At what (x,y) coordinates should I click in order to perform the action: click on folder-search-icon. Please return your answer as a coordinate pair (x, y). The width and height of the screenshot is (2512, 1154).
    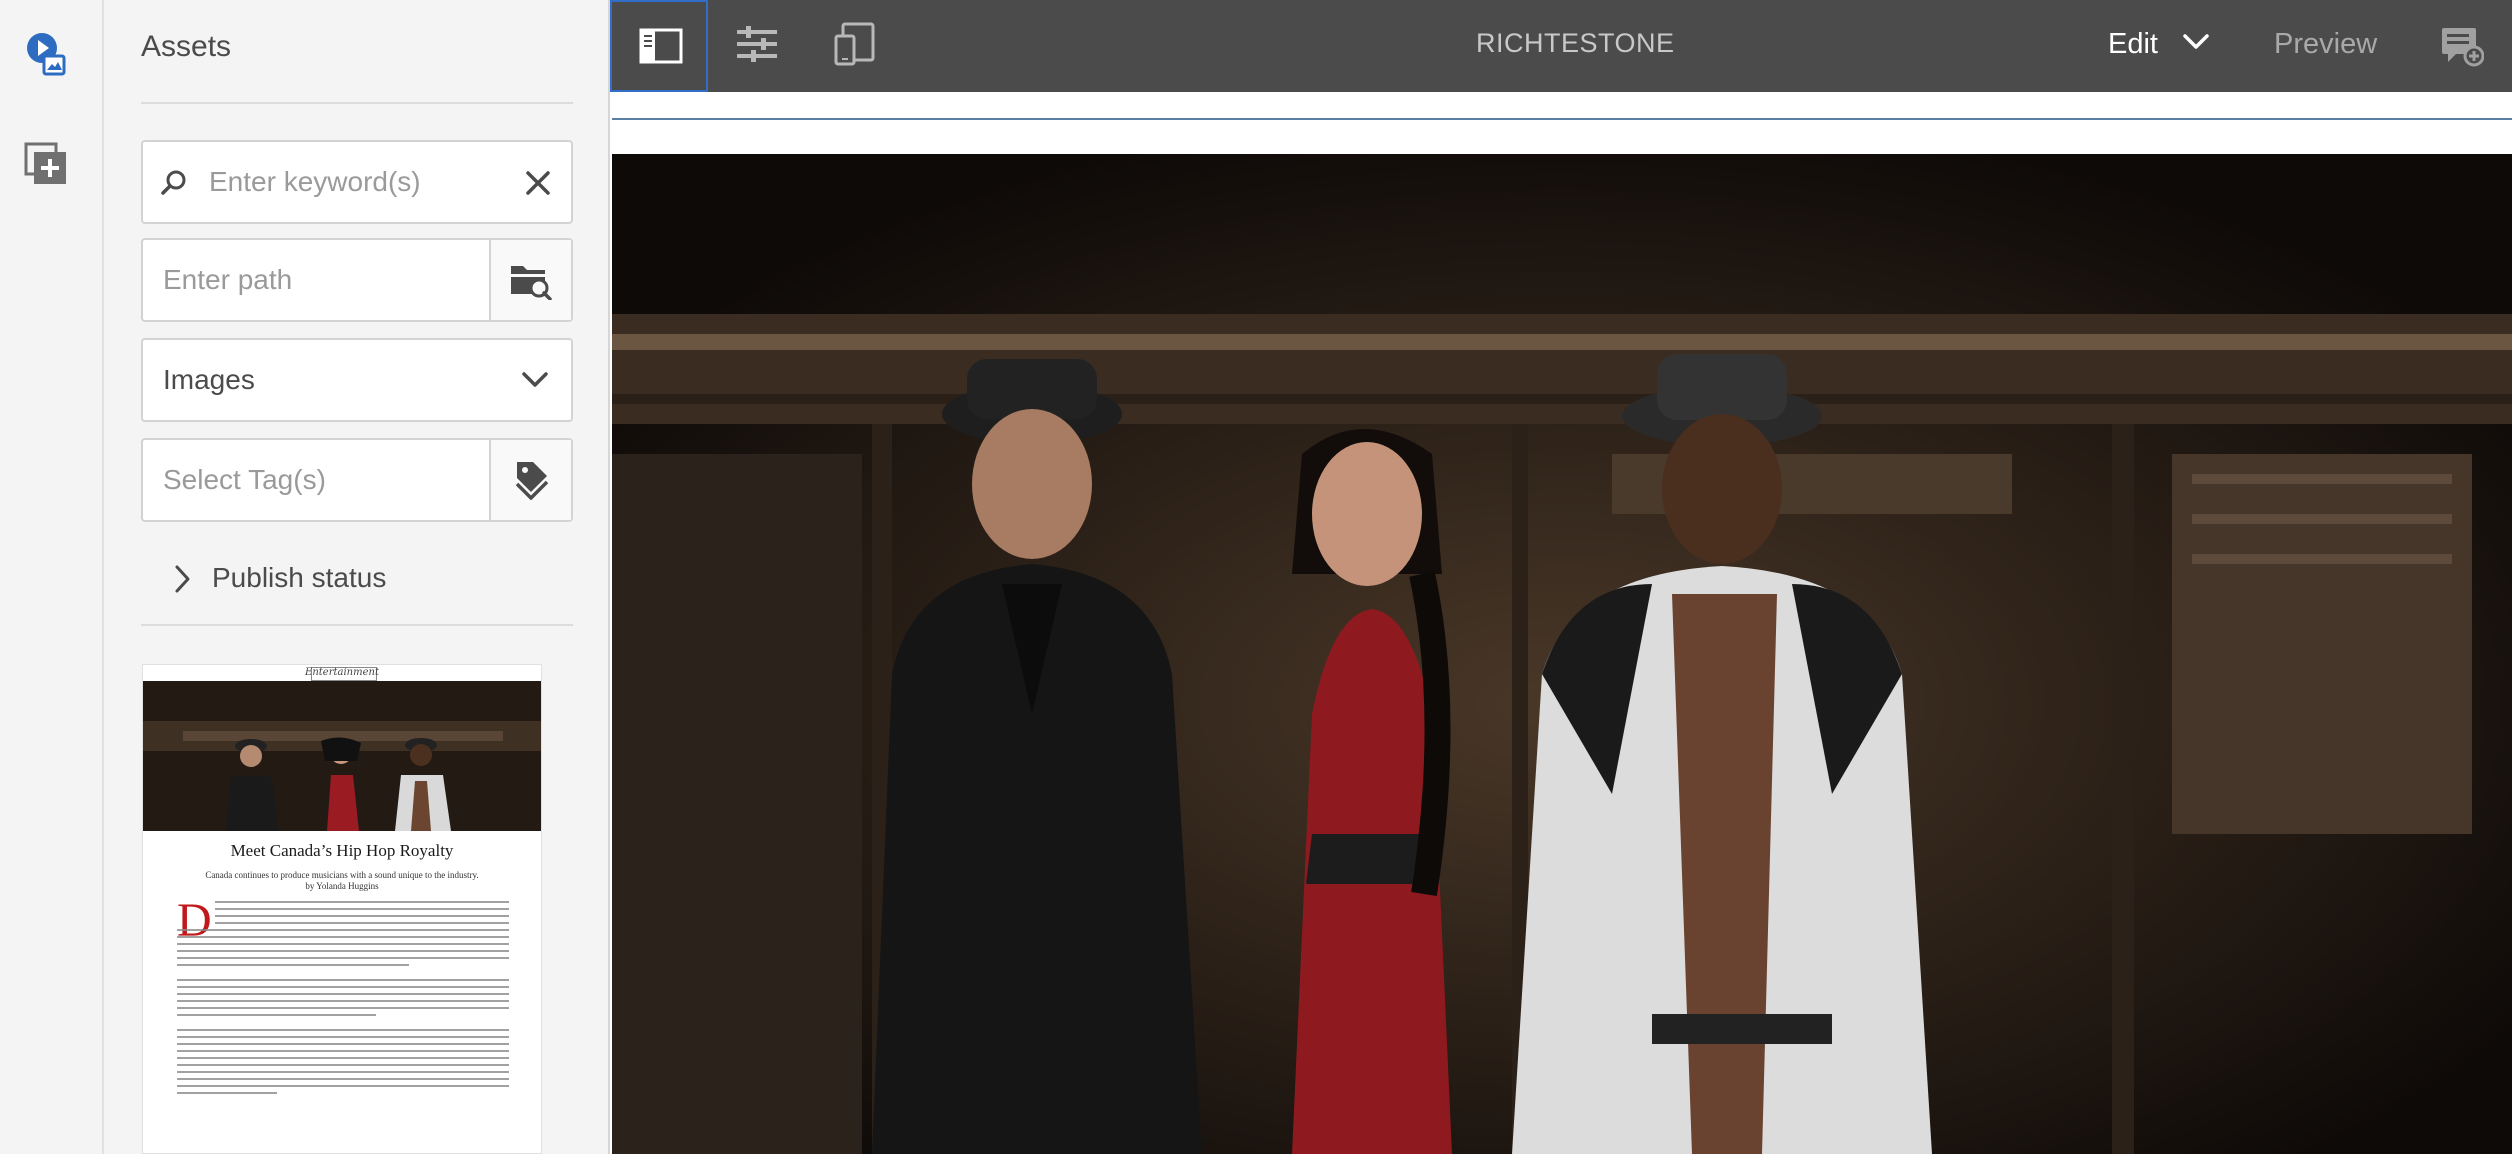
    Looking at the image, I should click on (531, 280).